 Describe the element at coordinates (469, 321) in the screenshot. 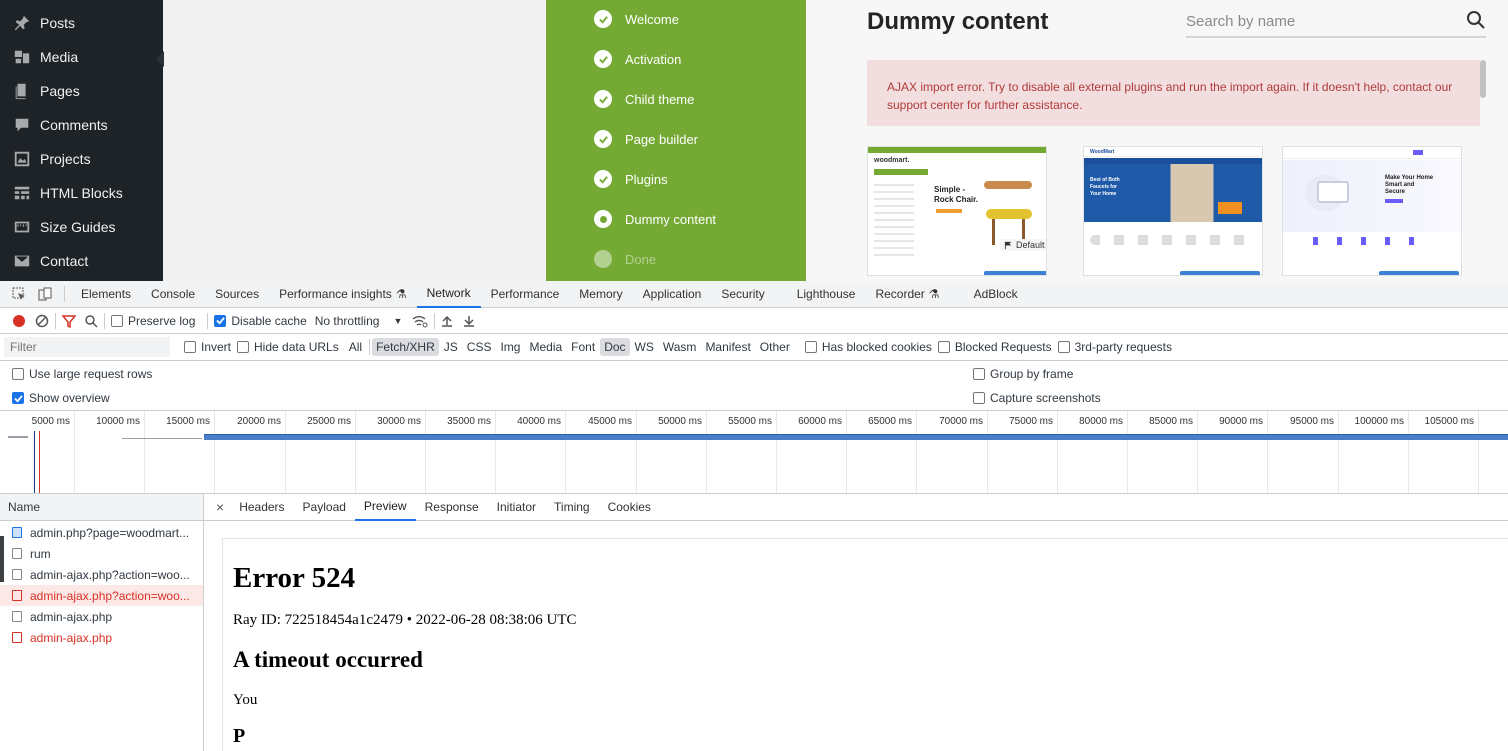

I see `export-har-icon` at that location.